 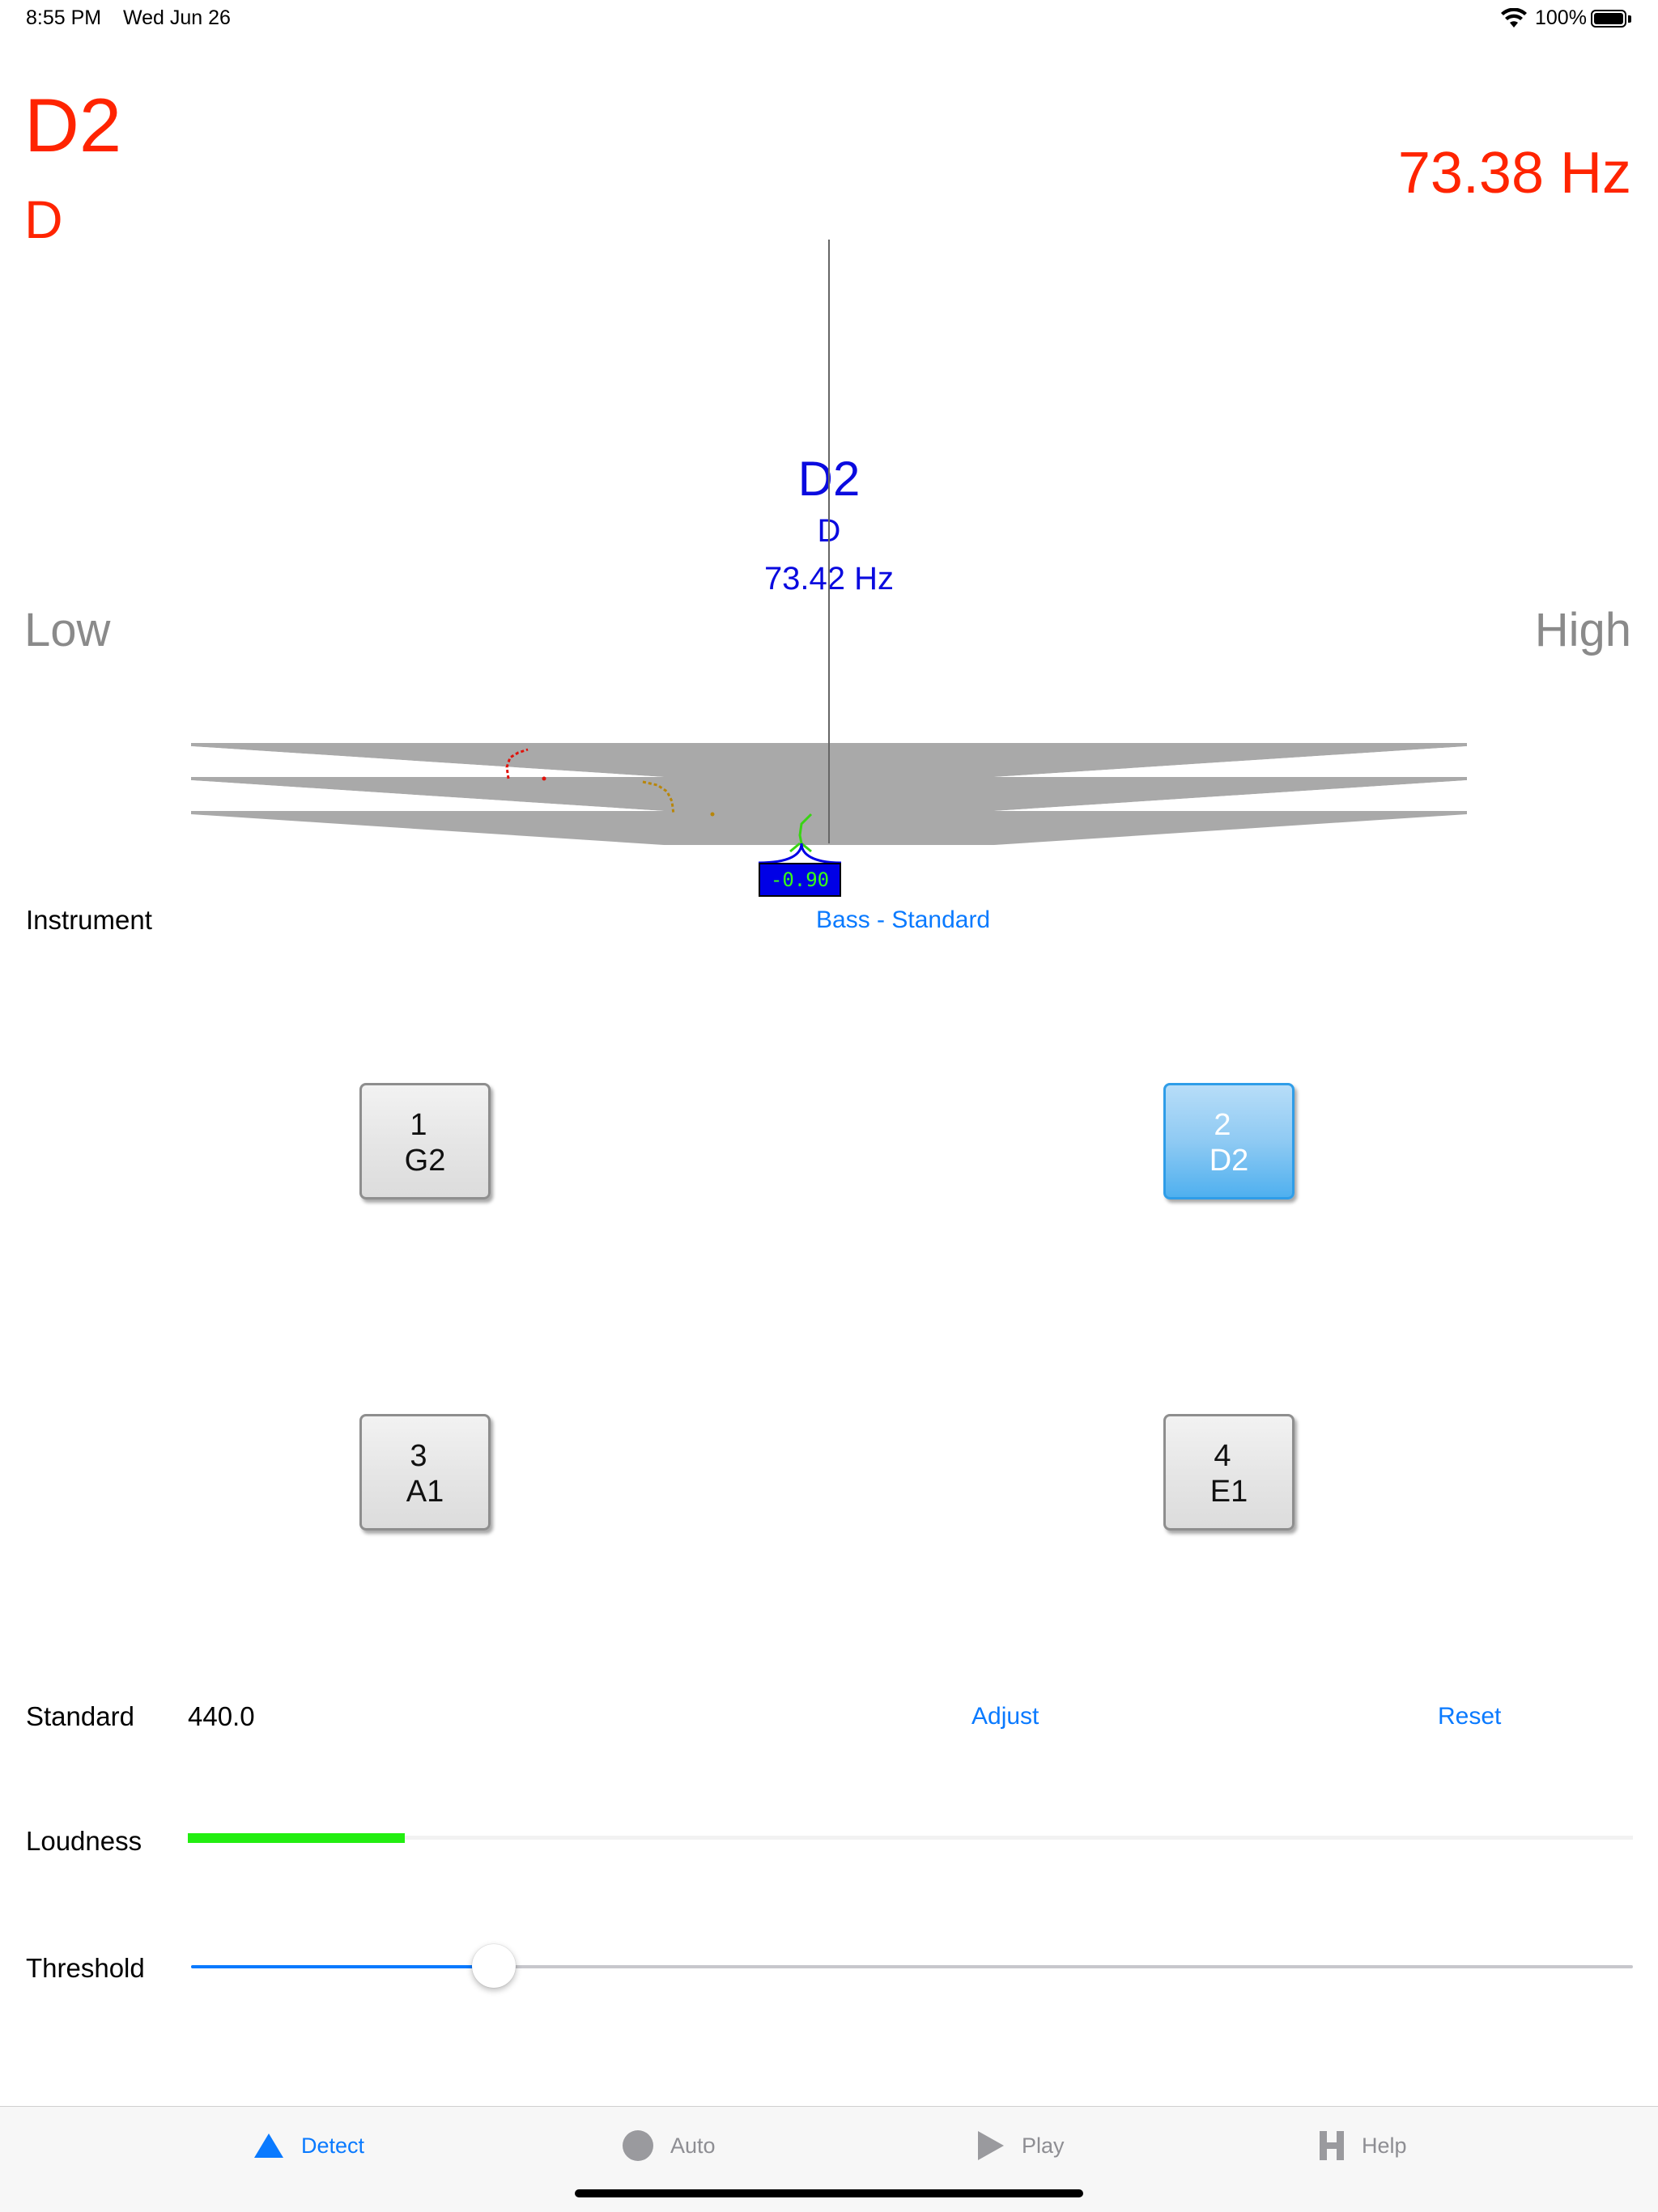 I want to click on tab-auto: Auto, so click(x=669, y=2145).